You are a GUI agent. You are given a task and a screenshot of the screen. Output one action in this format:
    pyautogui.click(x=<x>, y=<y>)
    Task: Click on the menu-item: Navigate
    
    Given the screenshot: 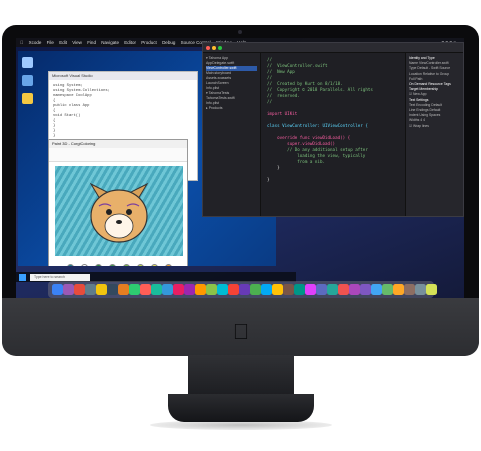 What is the action you would take?
    pyautogui.click(x=110, y=42)
    